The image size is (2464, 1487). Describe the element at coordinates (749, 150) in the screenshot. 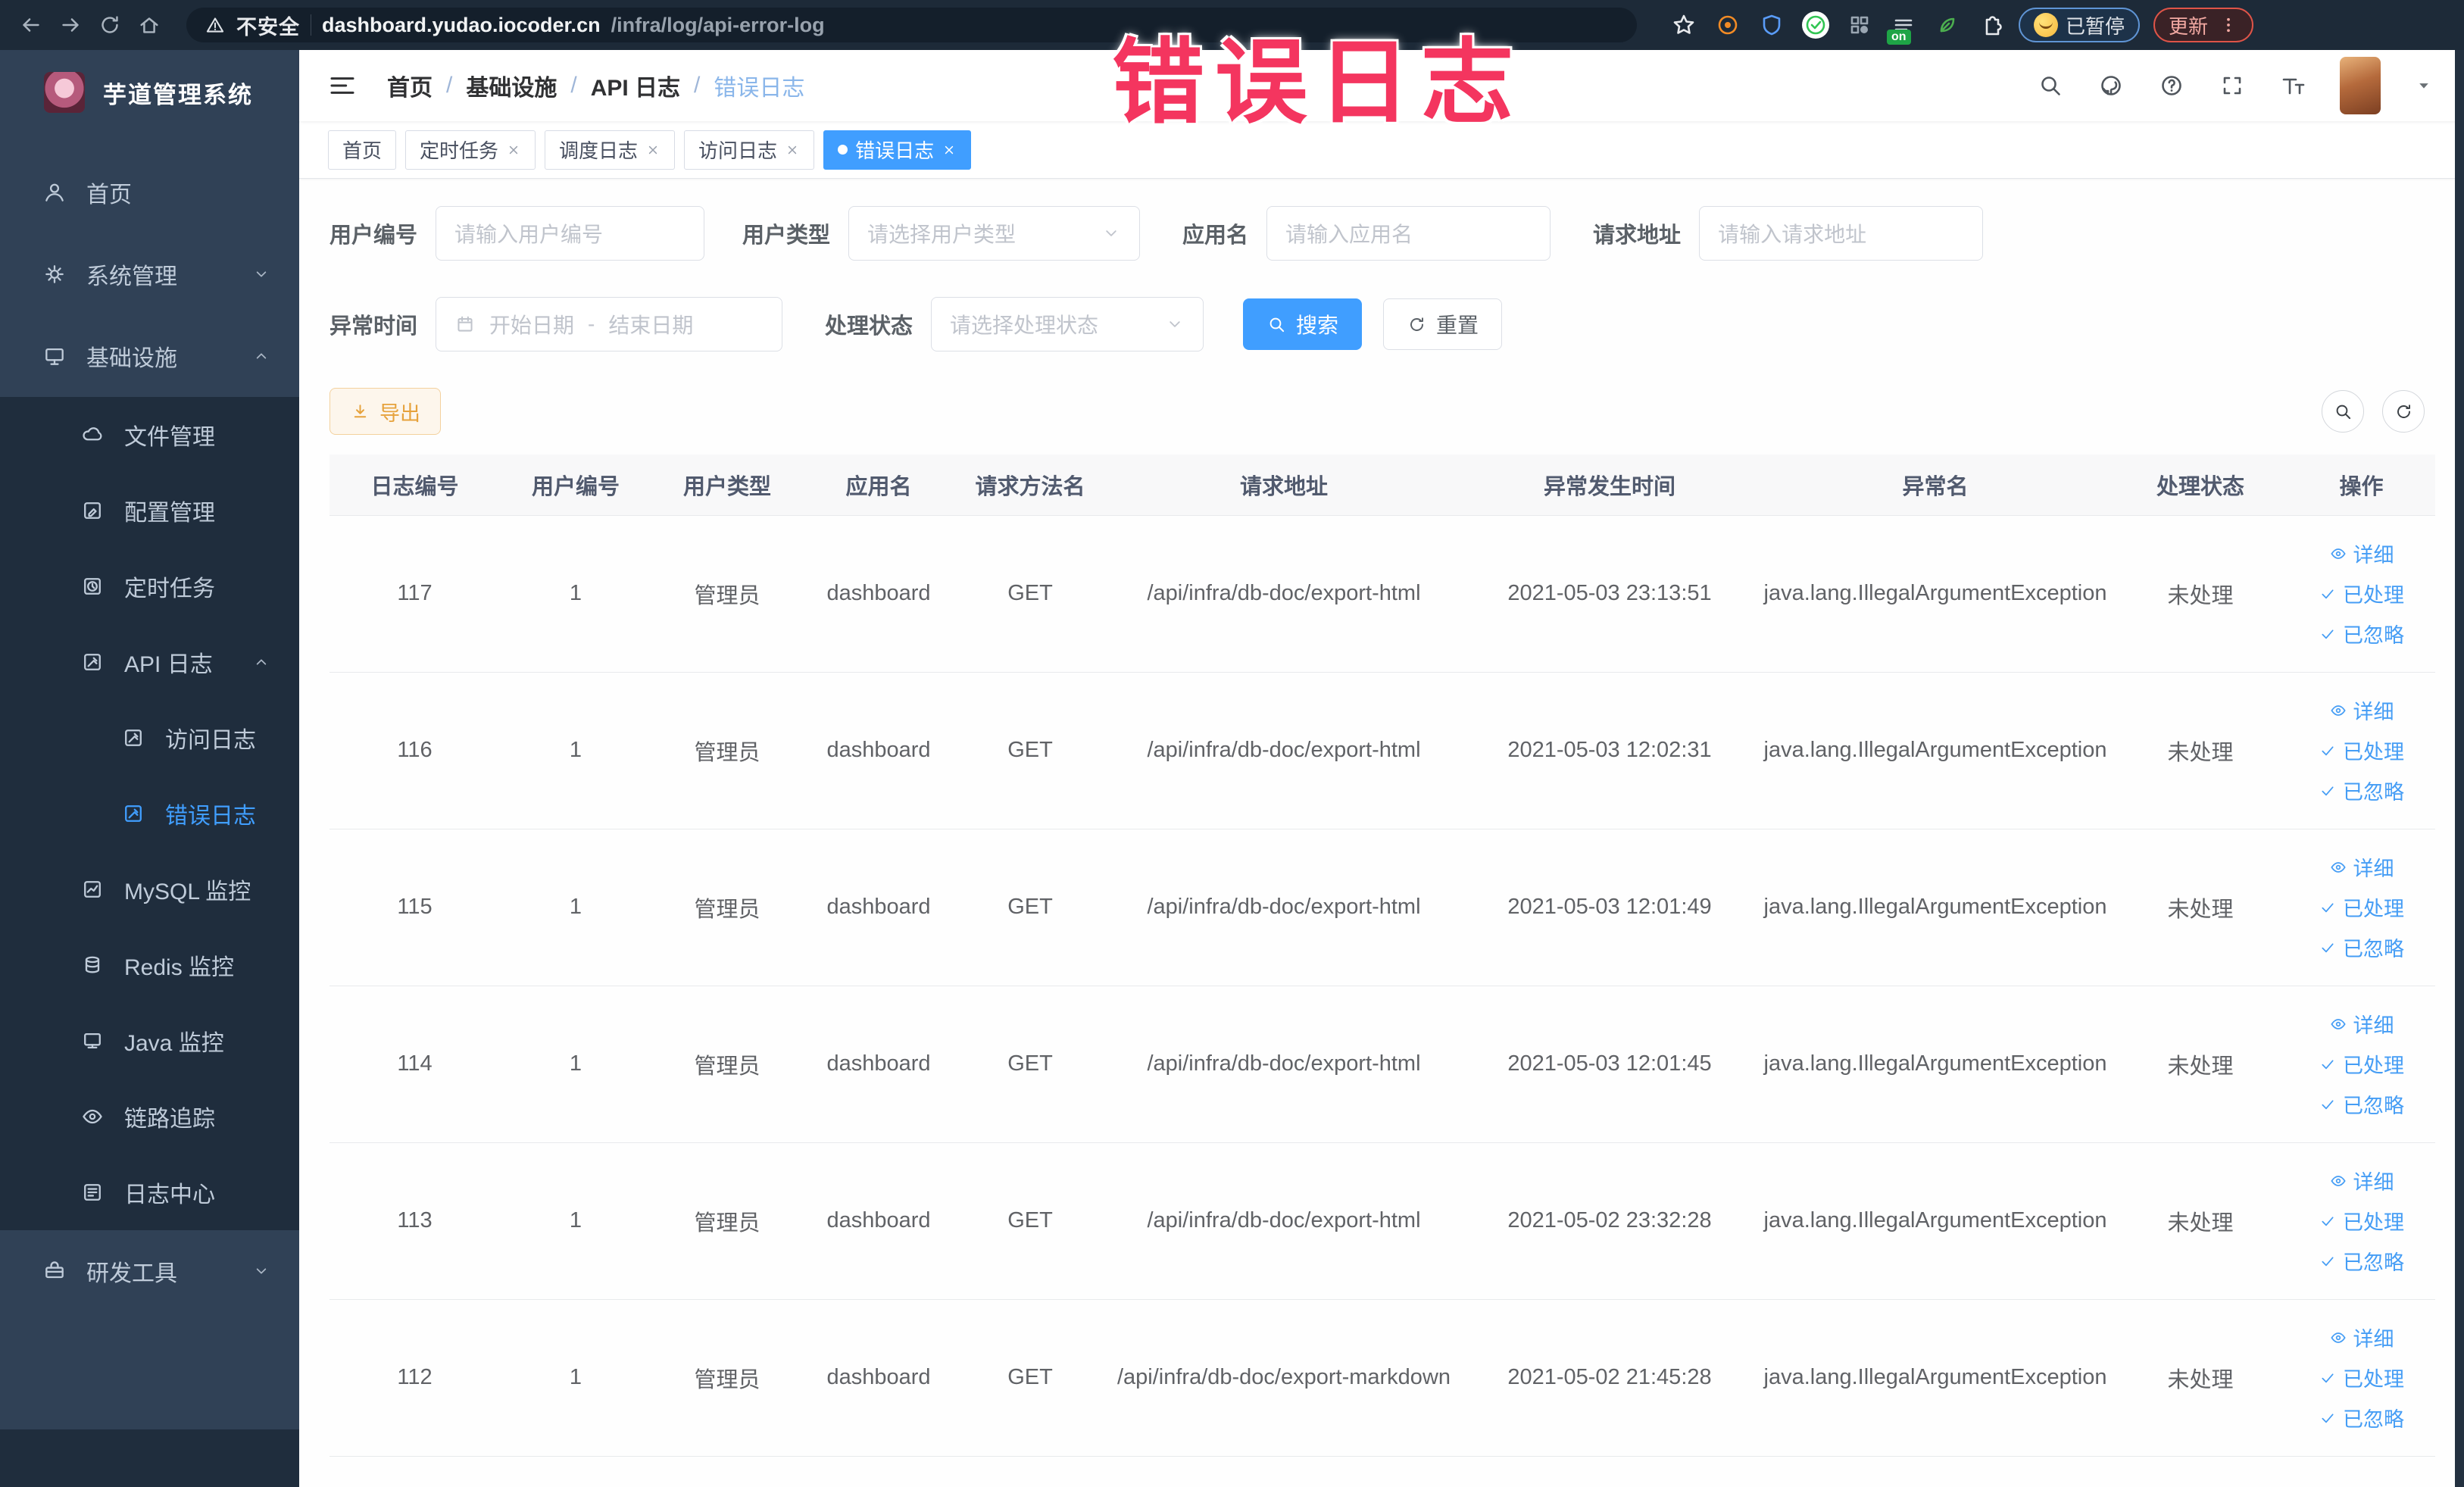

I see `tag-view-4: 访问日志` at that location.